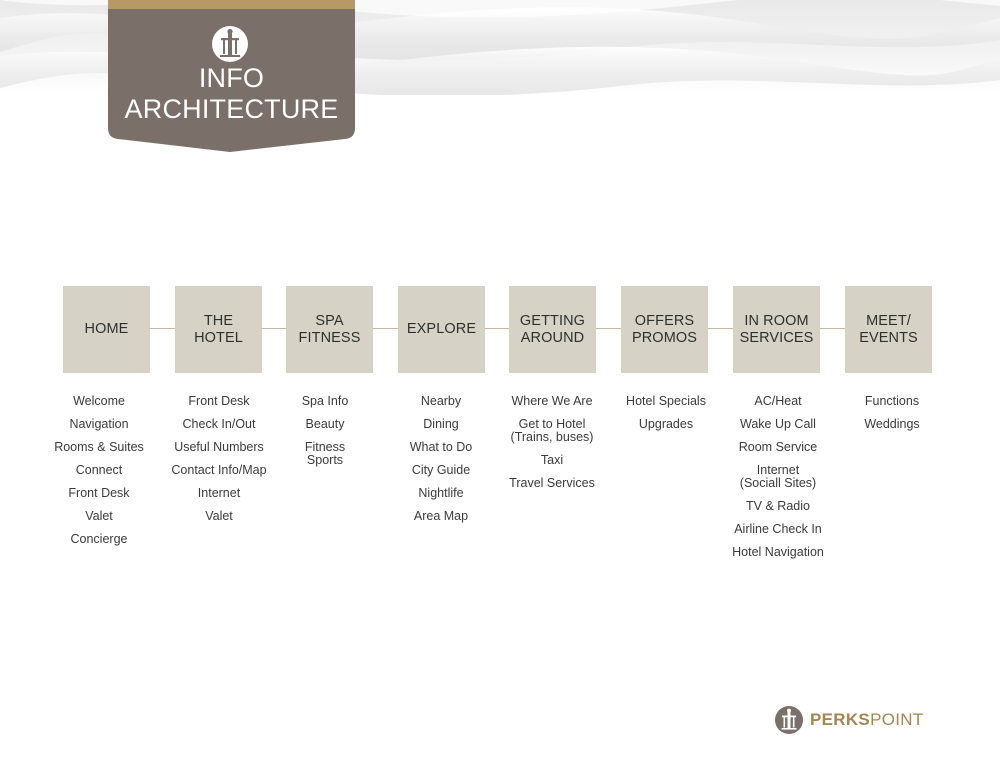  I want to click on list-item: Welcome, so click(99, 401).